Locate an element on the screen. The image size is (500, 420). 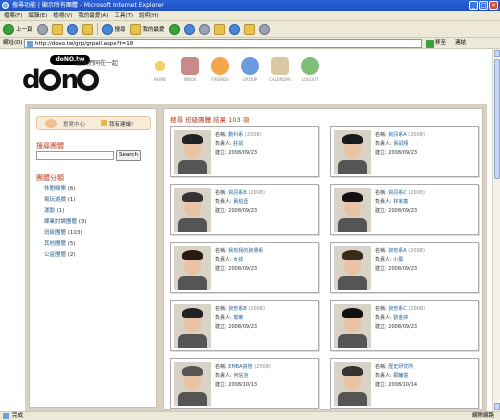
group-card: 名稱: 資管系A (2008) 負責人: 小風 建立: 2008/09/23 is located at coordinates (404, 267).